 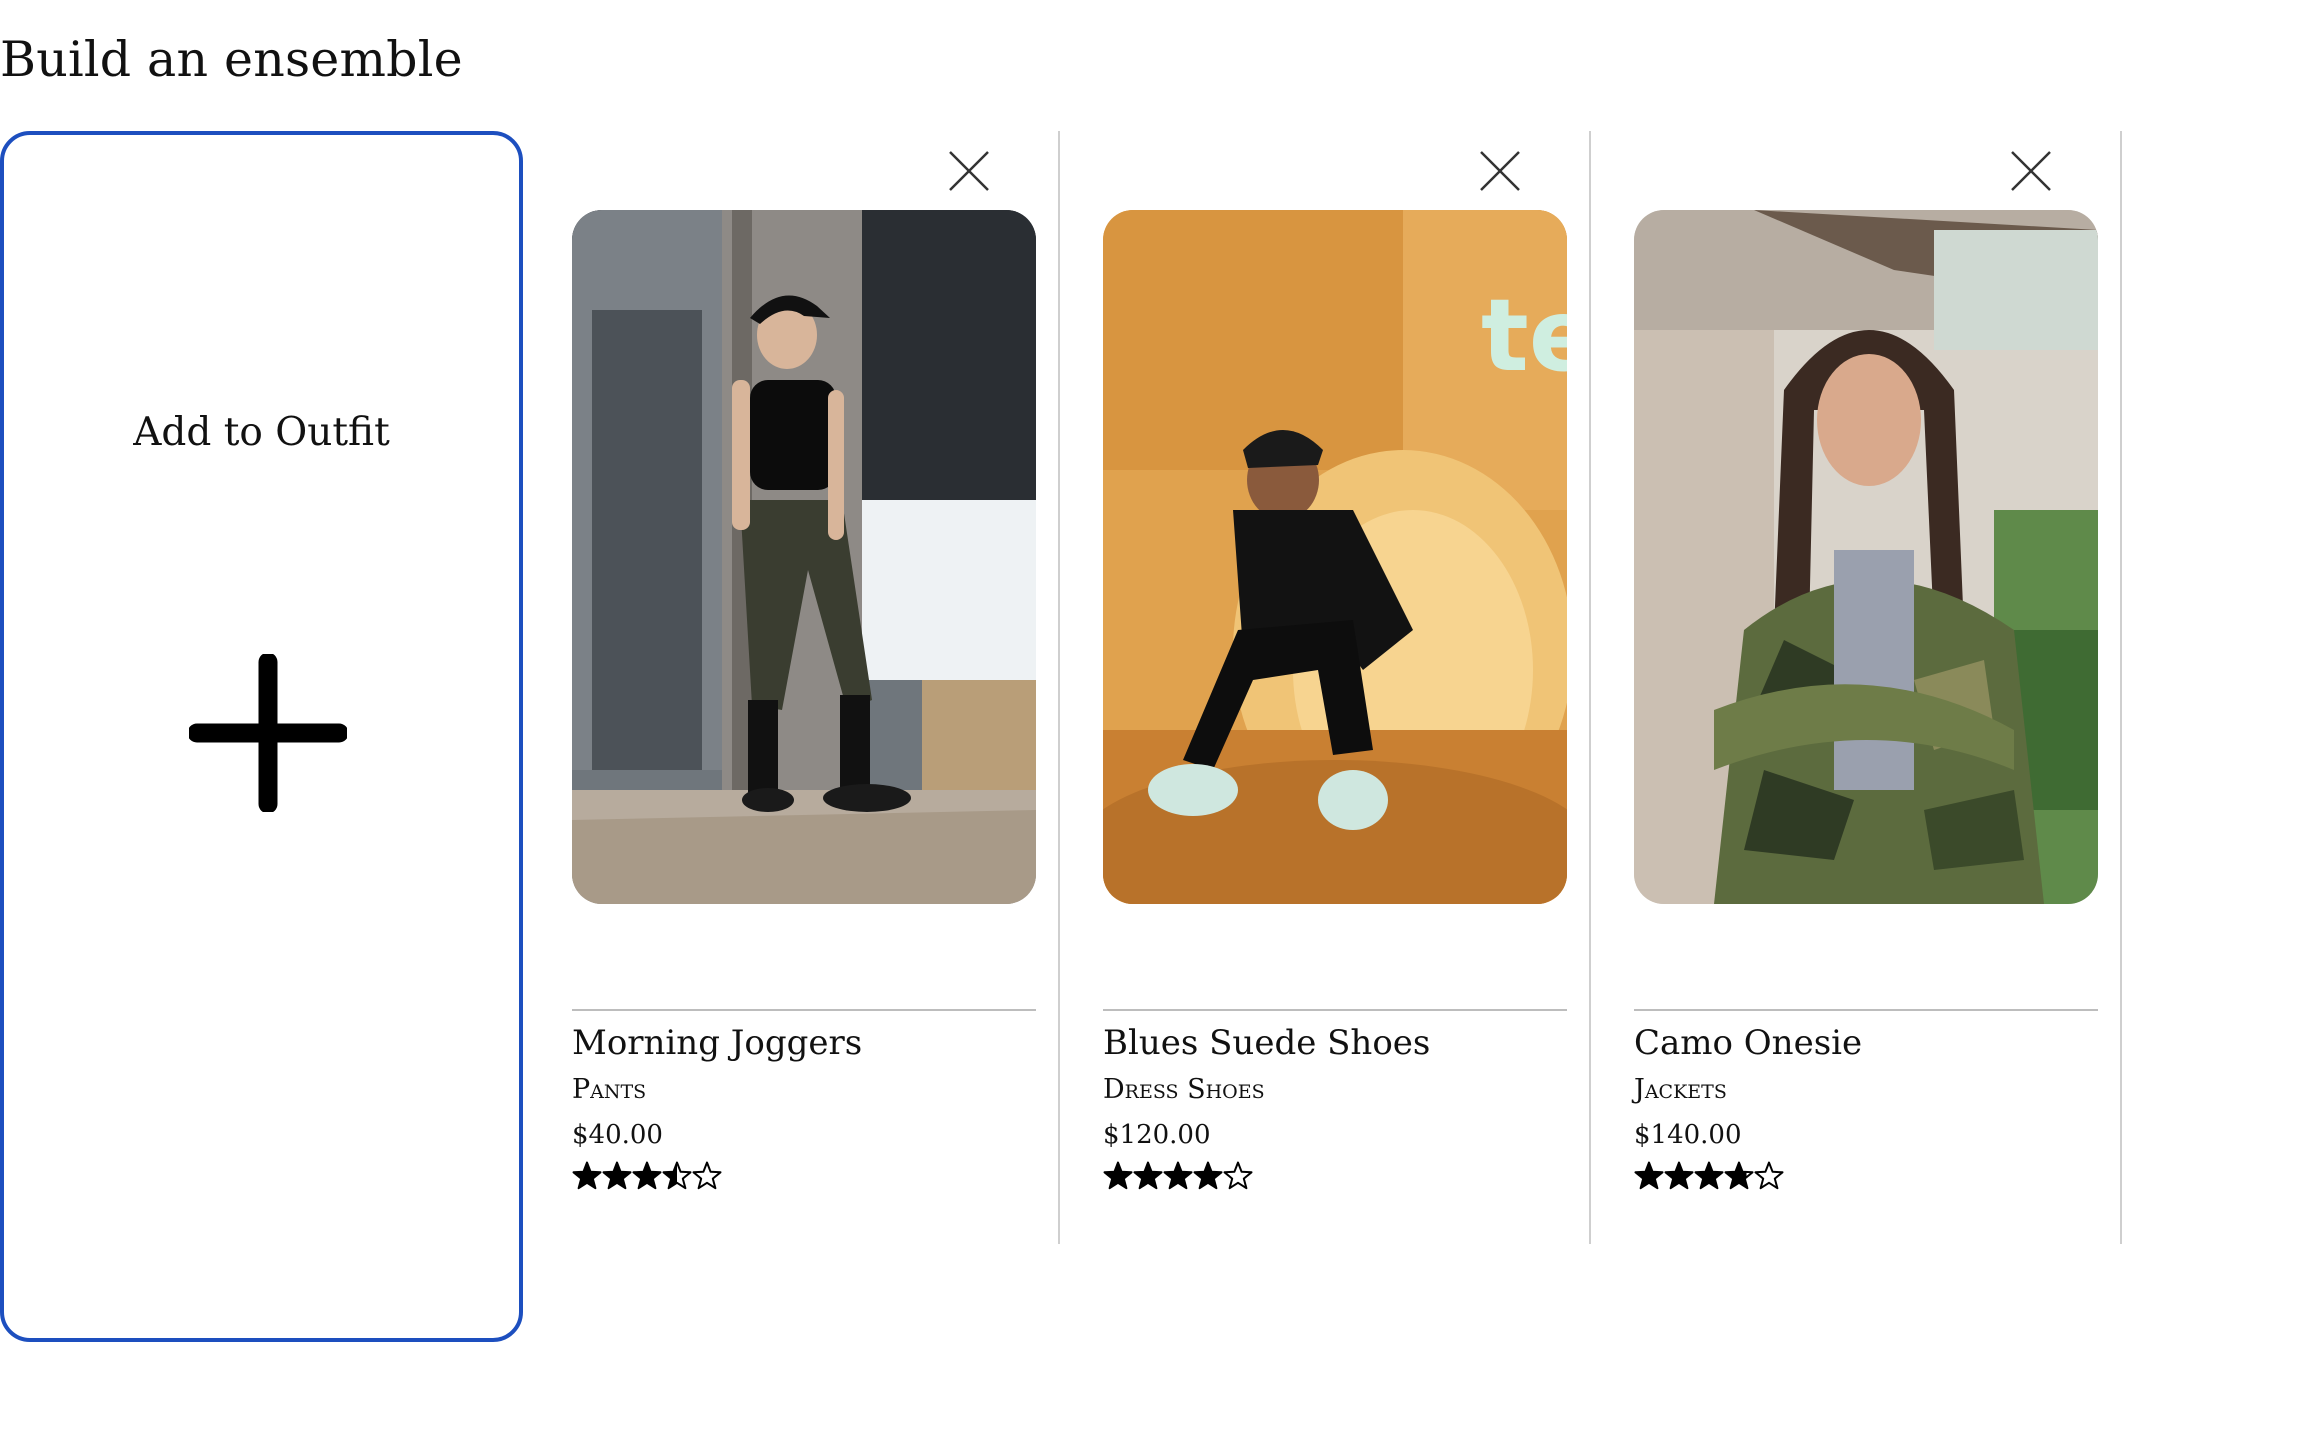 I want to click on woman-in-cap-and-joggers-photo, so click(x=804, y=557).